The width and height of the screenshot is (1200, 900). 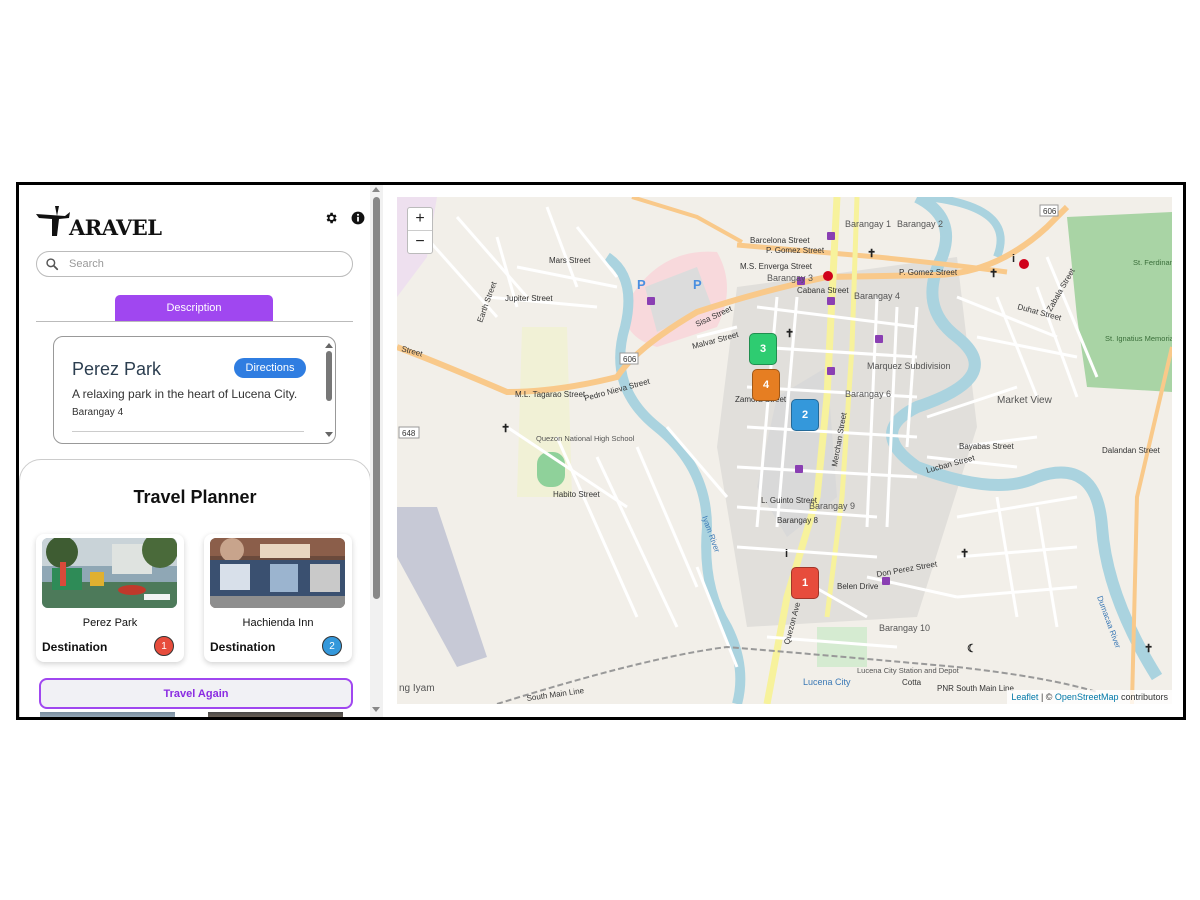 What do you see at coordinates (904, 628) in the screenshot?
I see `map-label: Barangay 10` at bounding box center [904, 628].